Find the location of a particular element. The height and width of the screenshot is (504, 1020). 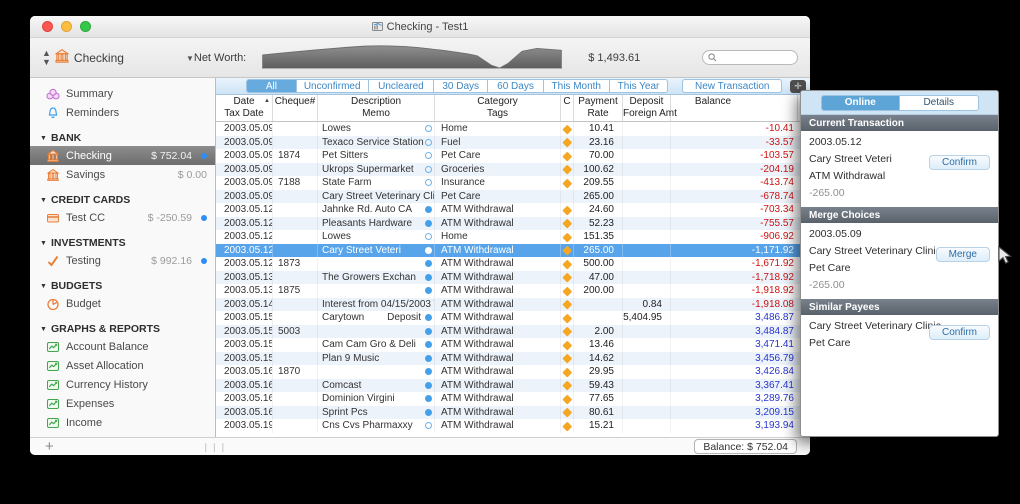

transaction-row: 2003.05.15 5003 ATM Withdrawal 2.00 3,484.87 is located at coordinates (513, 331).